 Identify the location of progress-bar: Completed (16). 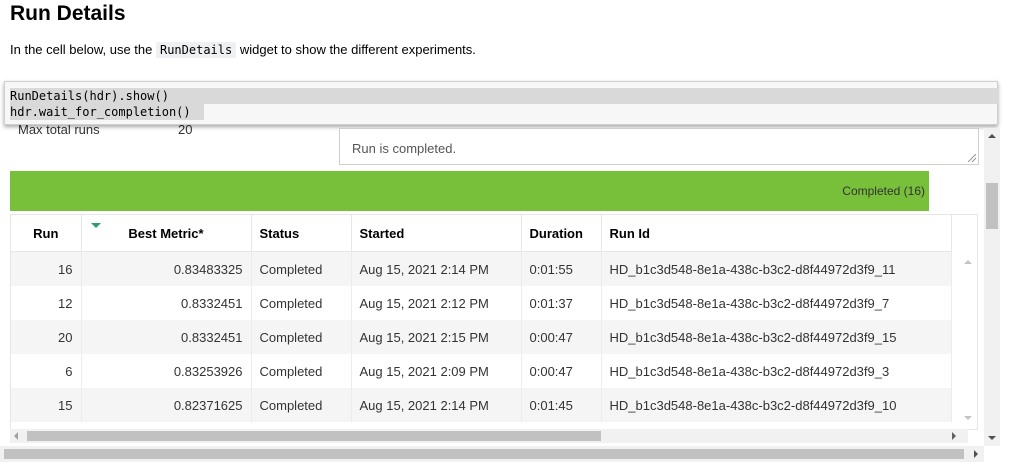
(469, 191).